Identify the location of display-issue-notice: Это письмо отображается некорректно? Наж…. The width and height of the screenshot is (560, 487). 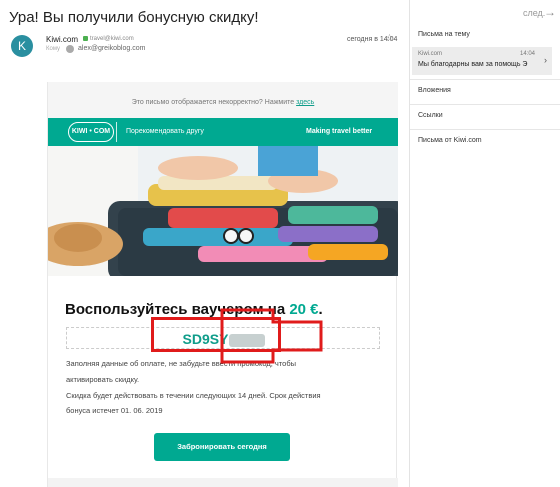
(223, 102).